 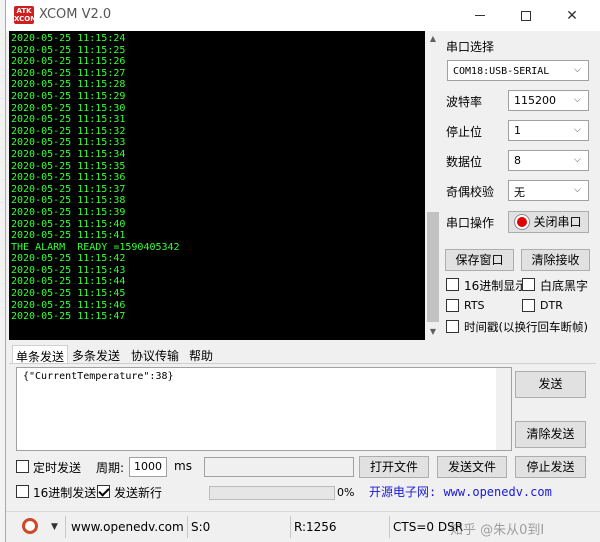 What do you see at coordinates (68, 236) in the screenshot?
I see `receive-line: 2020-05-25 11:15:41` at bounding box center [68, 236].